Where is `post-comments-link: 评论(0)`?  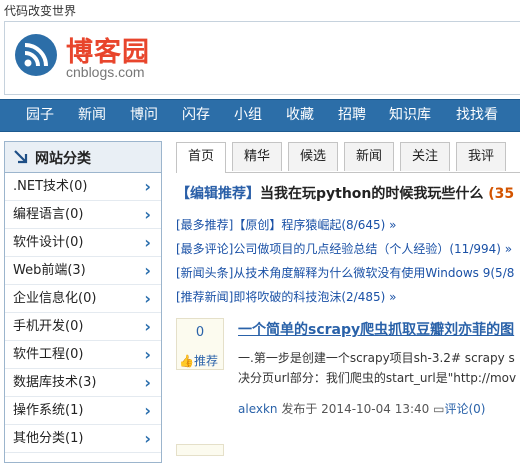
post-comments-link: 评论(0) is located at coordinates (464, 409).